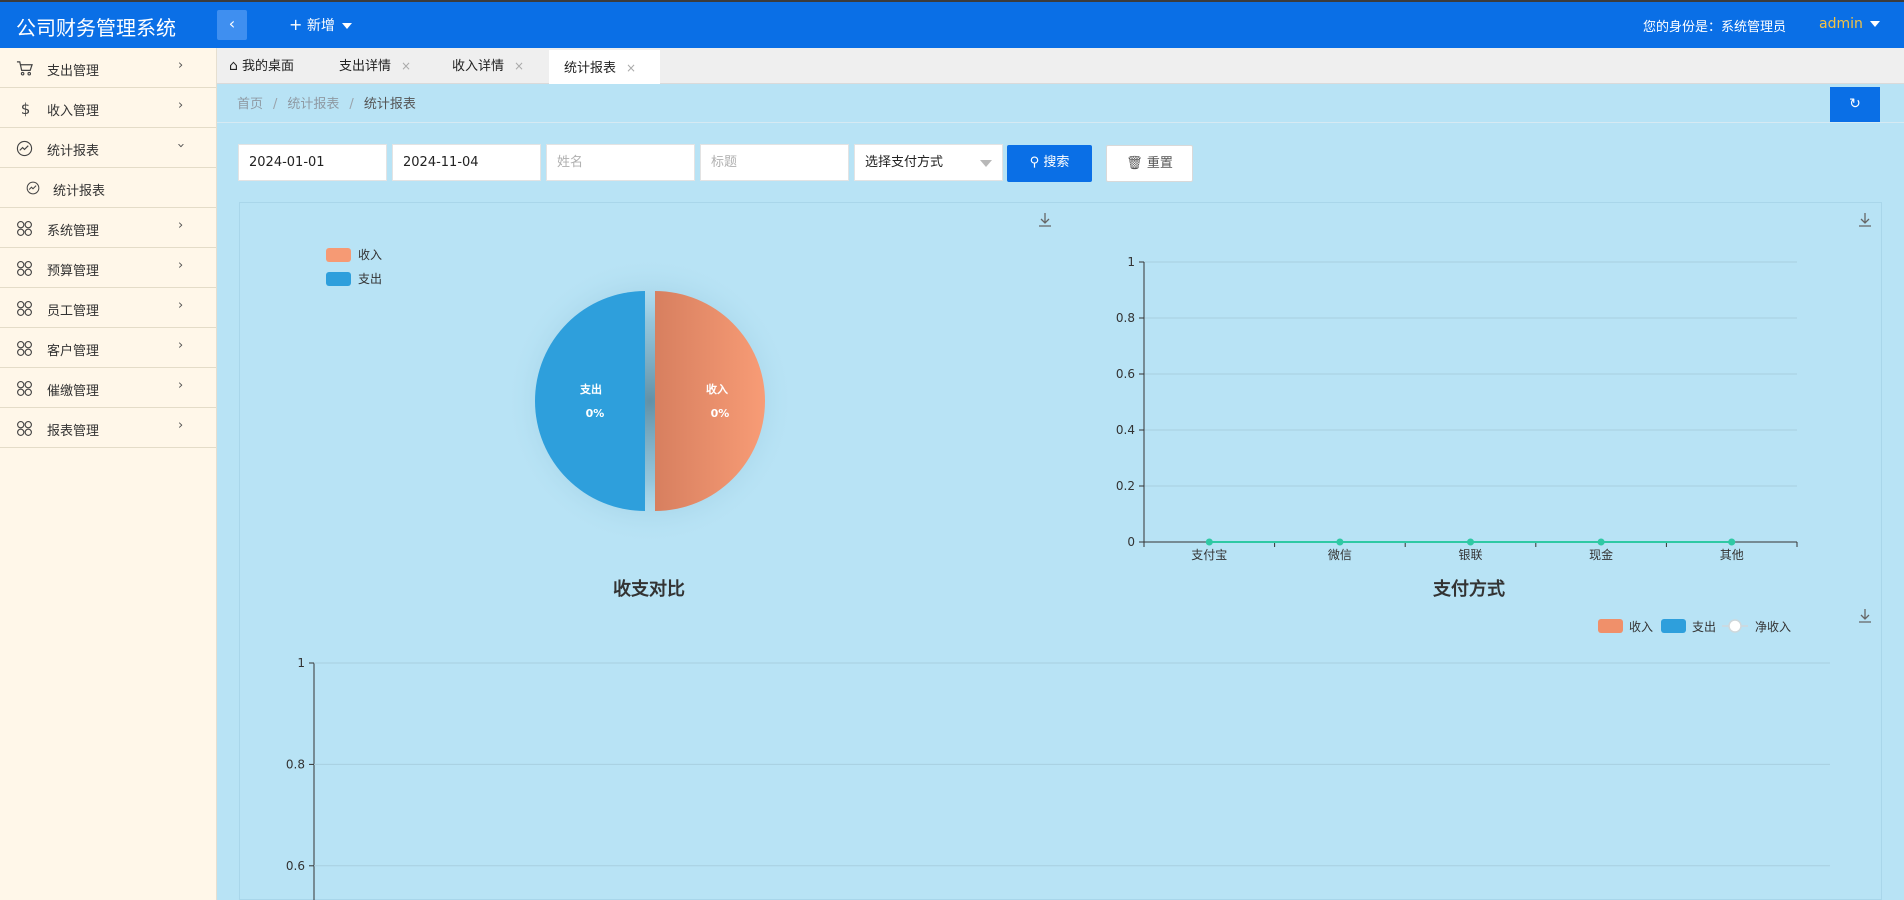  Describe the element at coordinates (108, 148) in the screenshot. I see `sidebar-item-statistics: 统计报表 ›` at that location.